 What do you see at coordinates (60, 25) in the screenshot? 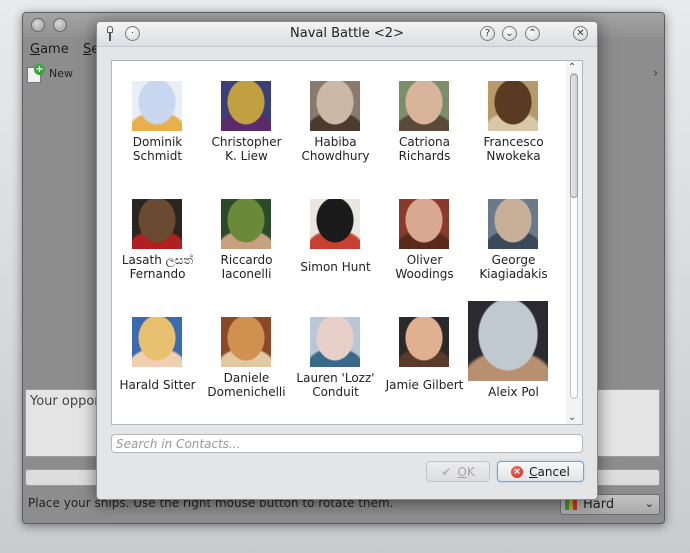
I see `sticky-button-icon` at bounding box center [60, 25].